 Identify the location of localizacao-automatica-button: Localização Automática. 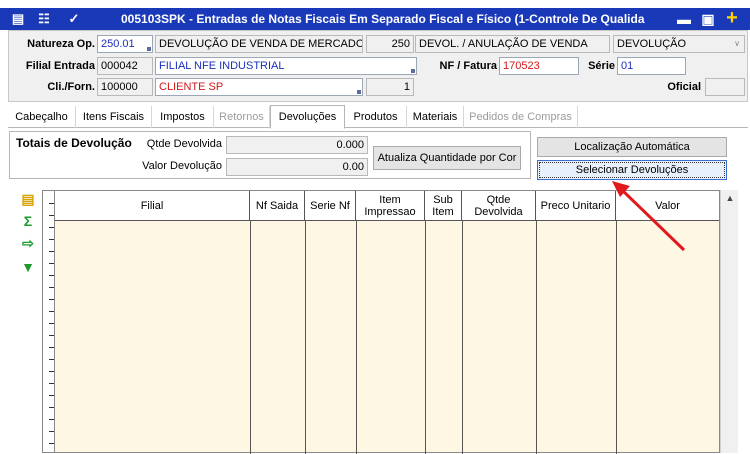
(632, 147).